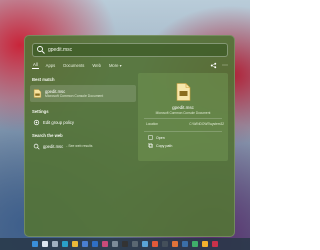  Describe the element at coordinates (145, 244) in the screenshot. I see `notepad-icon` at that location.